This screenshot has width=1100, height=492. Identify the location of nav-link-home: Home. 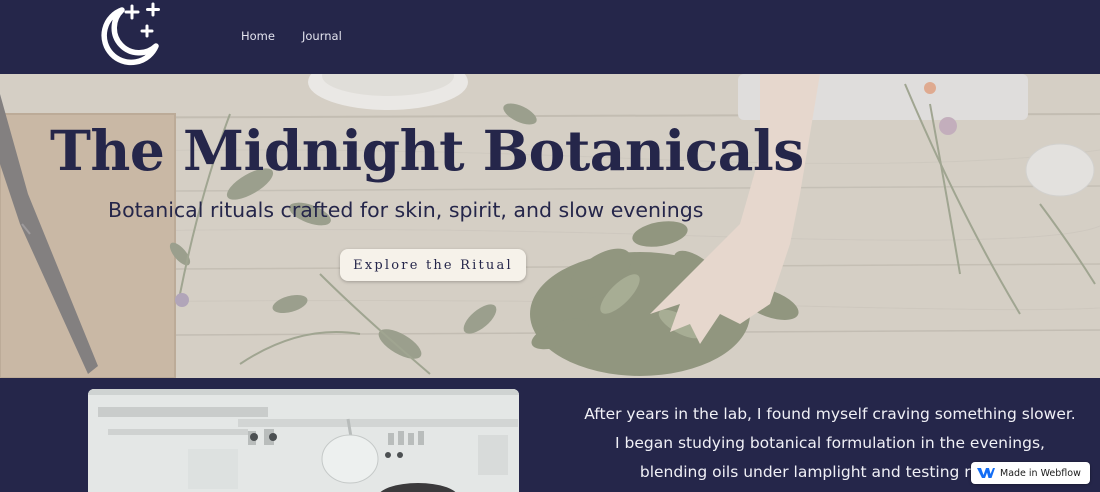
(258, 36).